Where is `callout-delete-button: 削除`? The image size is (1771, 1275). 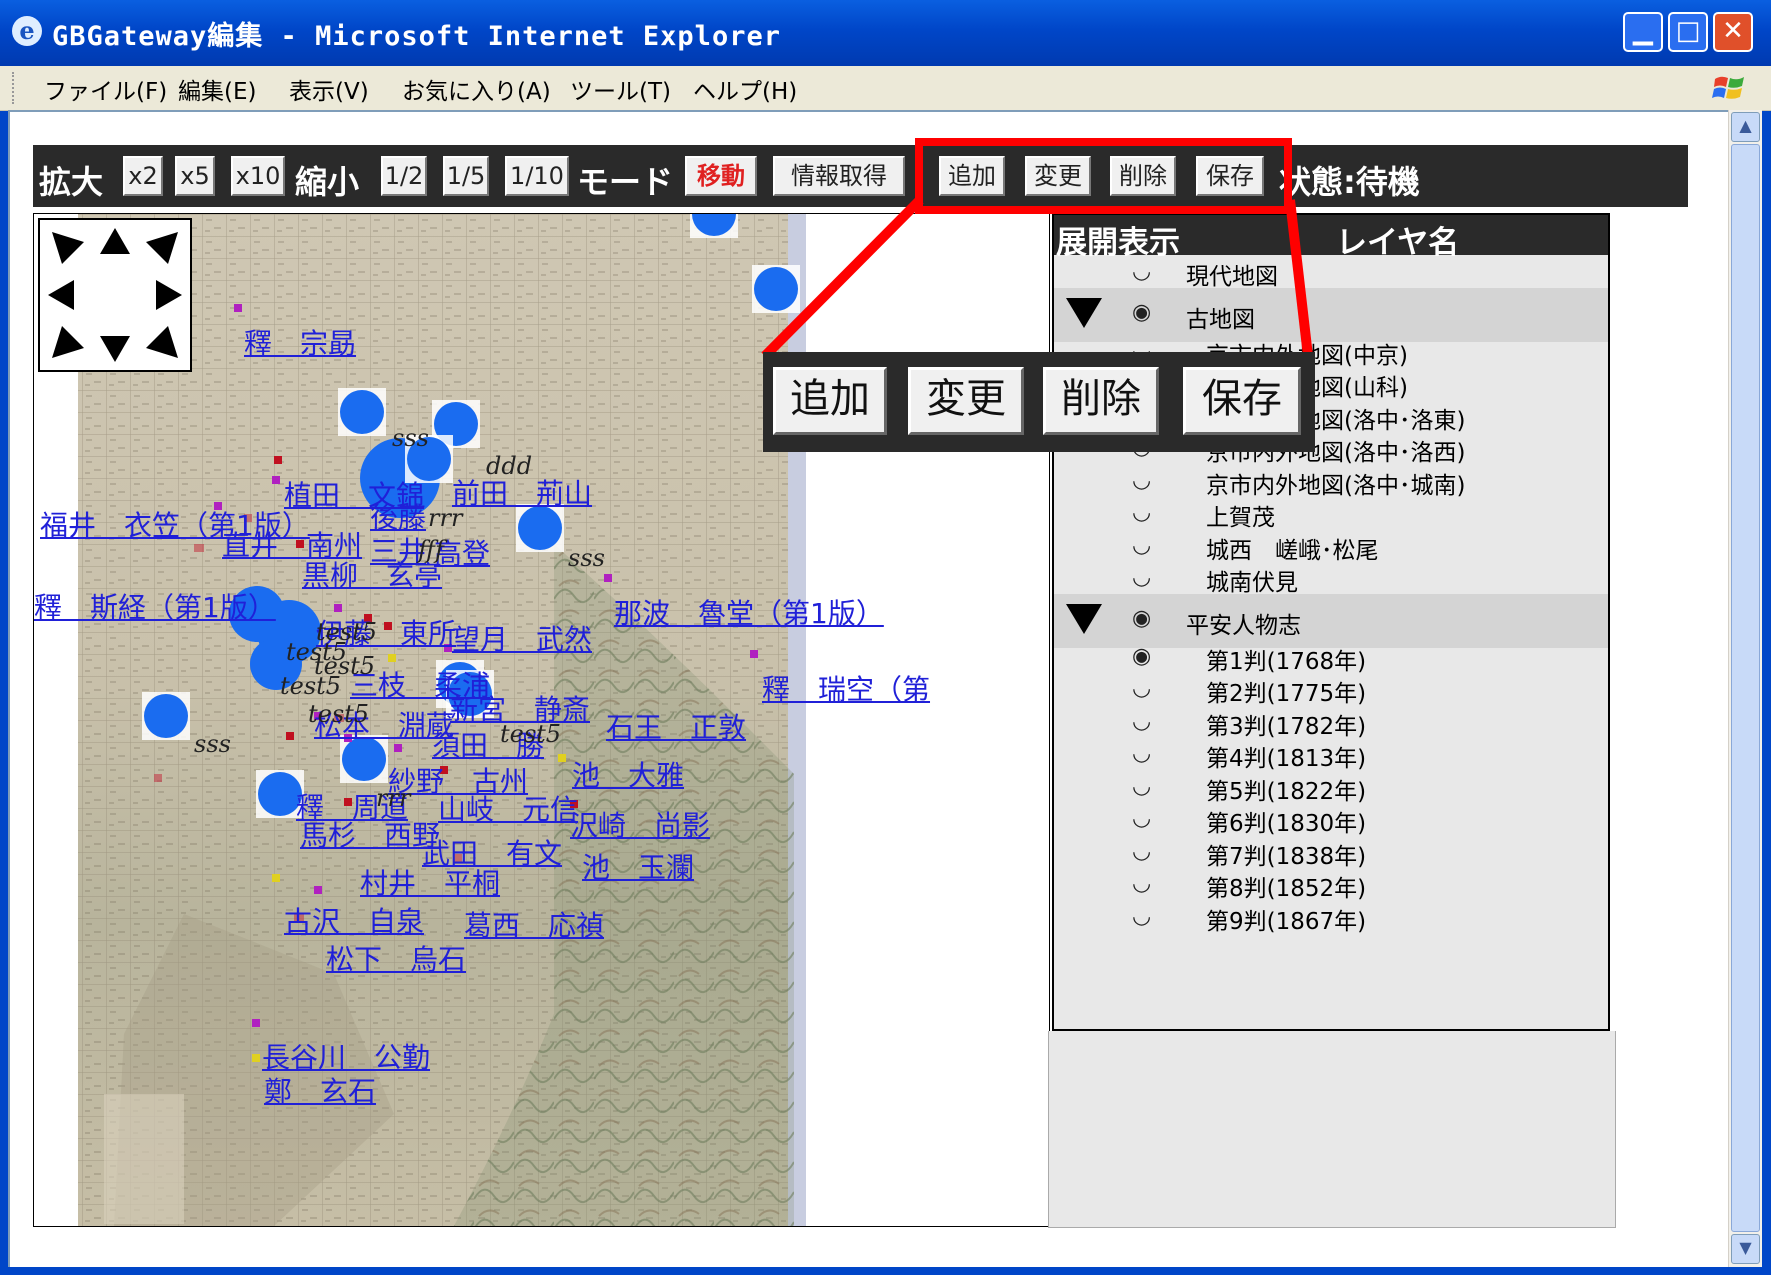 callout-delete-button: 削除 is located at coordinates (1101, 401).